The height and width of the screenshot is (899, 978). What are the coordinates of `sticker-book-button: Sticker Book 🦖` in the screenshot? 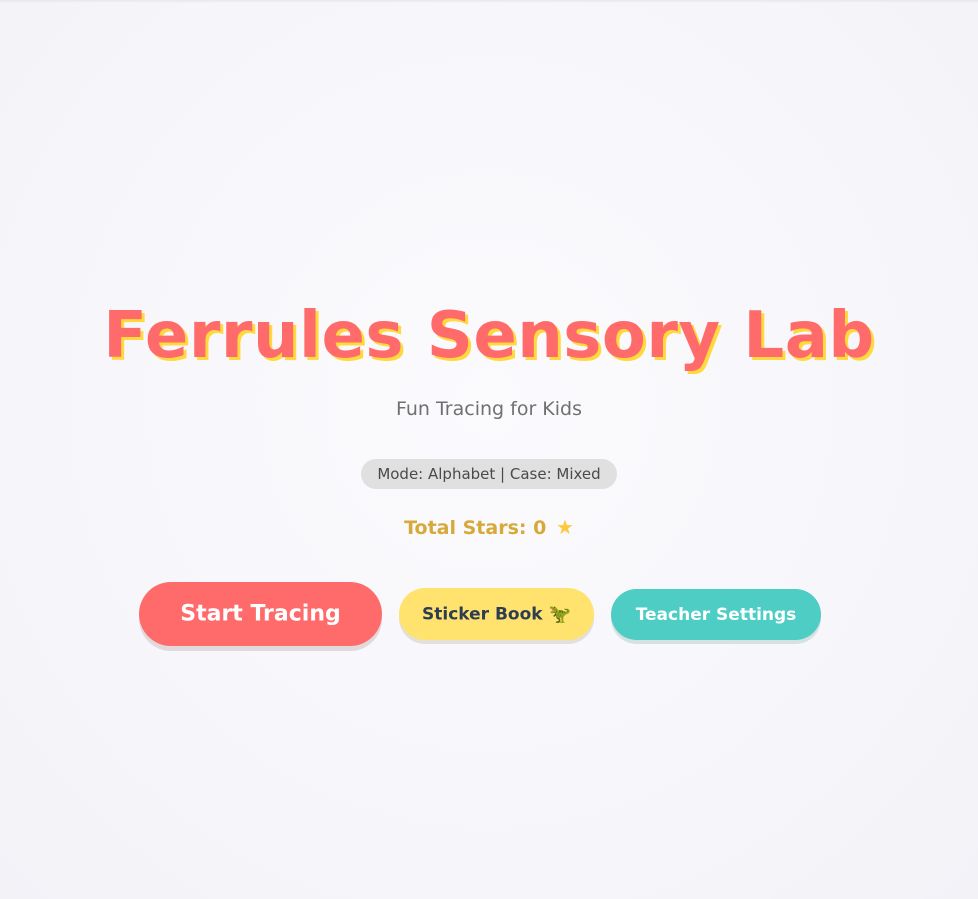 It's located at (496, 614).